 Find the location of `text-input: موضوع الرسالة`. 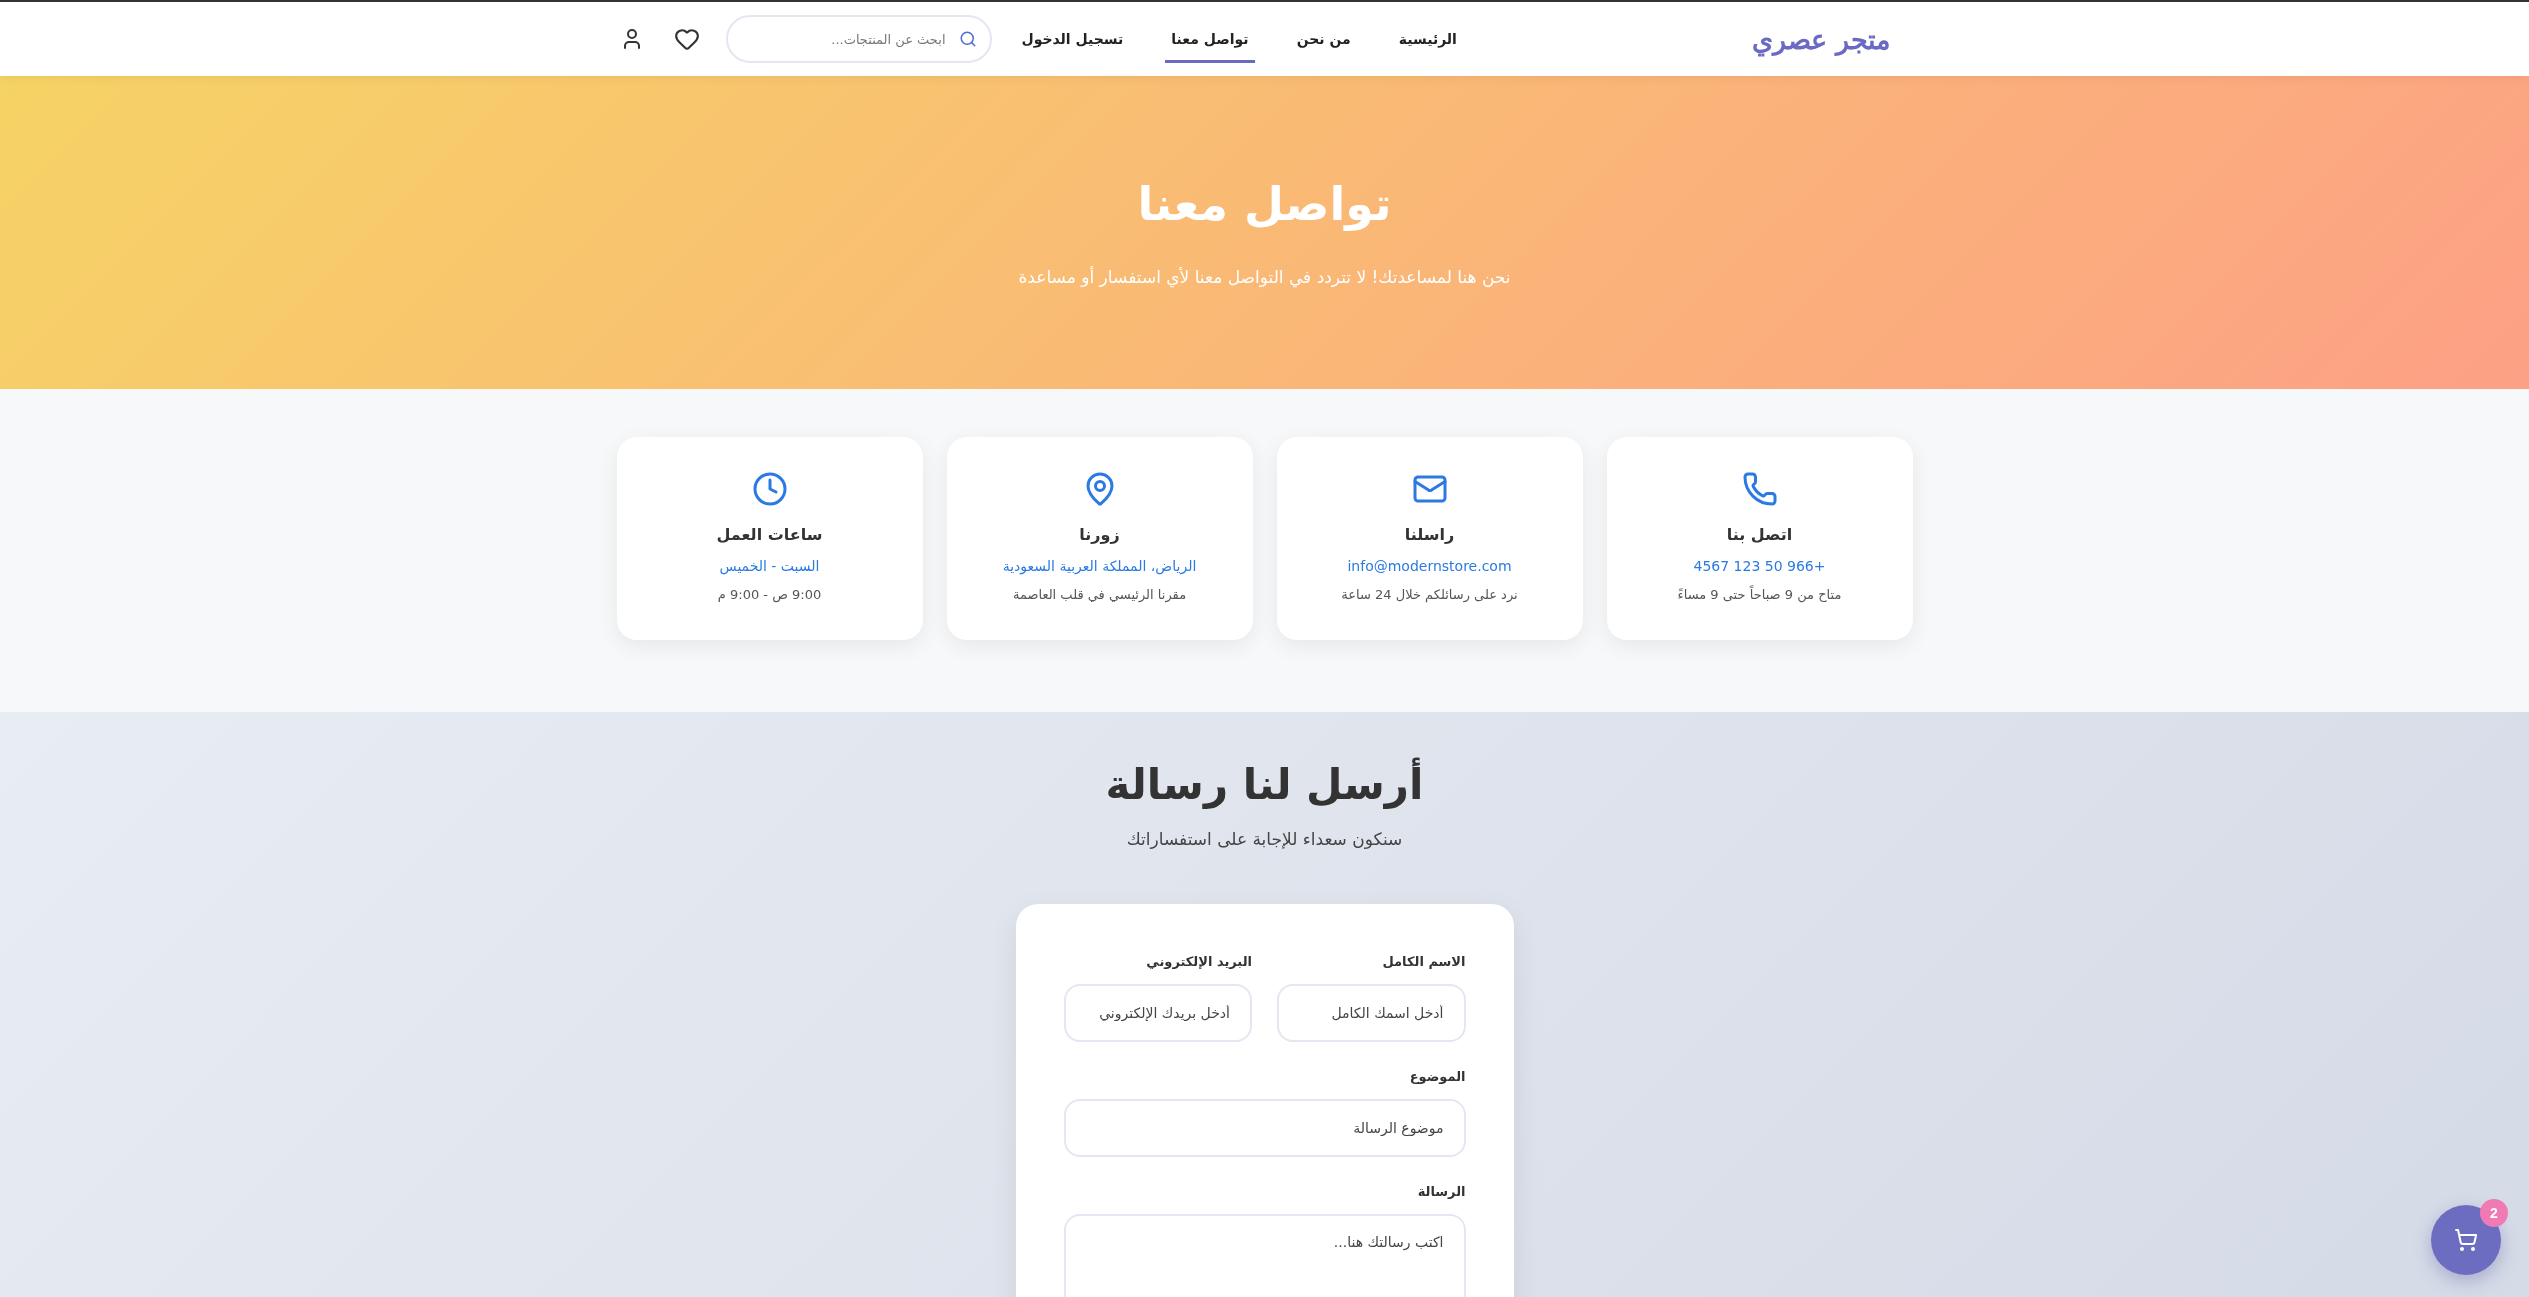

text-input: موضوع الرسالة is located at coordinates (1264, 1128).